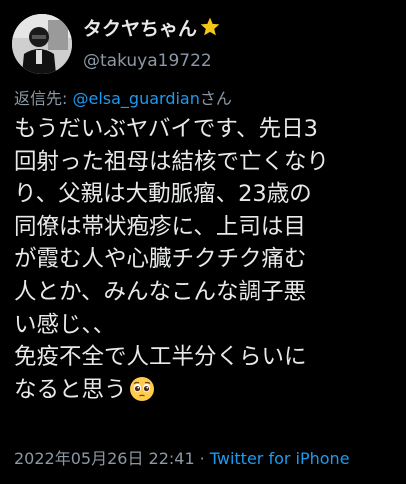  What do you see at coordinates (152, 61) in the screenshot?
I see `user-handle: @takuya19722` at bounding box center [152, 61].